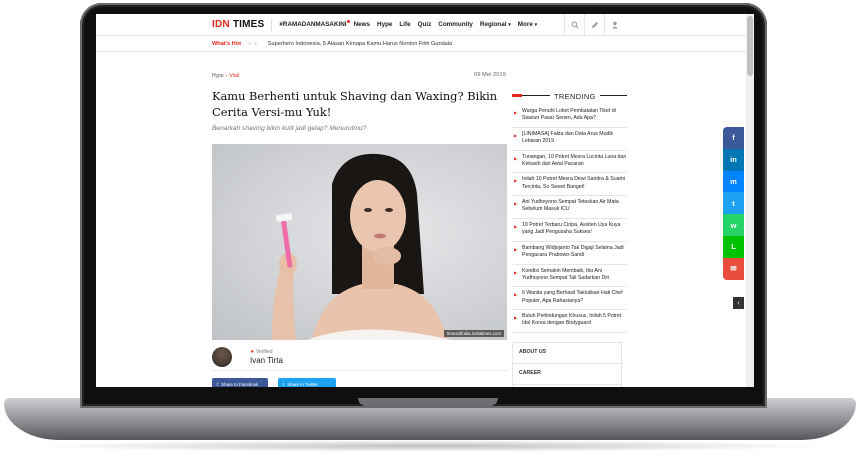 The height and width of the screenshot is (475, 860). Describe the element at coordinates (575, 96) in the screenshot. I see `trending-title: TRENDING` at that location.